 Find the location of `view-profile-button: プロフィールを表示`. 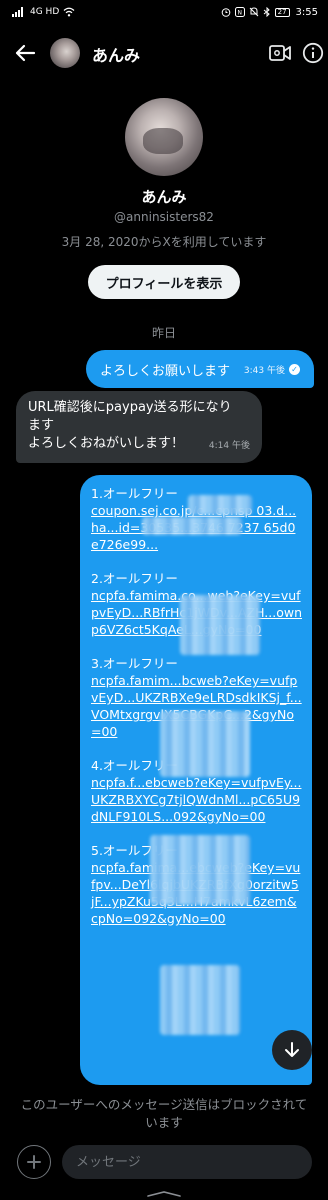

view-profile-button: プロフィールを表示 is located at coordinates (164, 282).